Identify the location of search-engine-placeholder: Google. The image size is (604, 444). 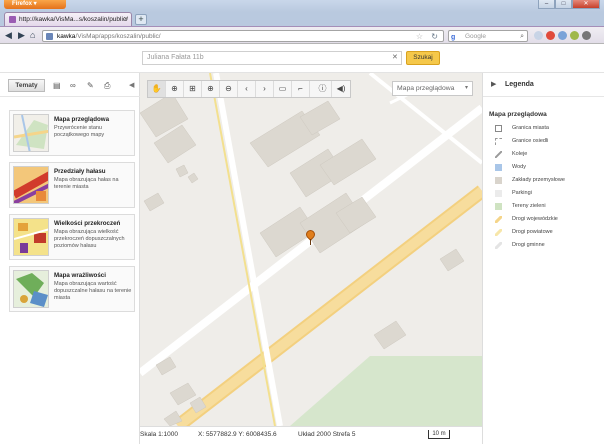
(475, 36).